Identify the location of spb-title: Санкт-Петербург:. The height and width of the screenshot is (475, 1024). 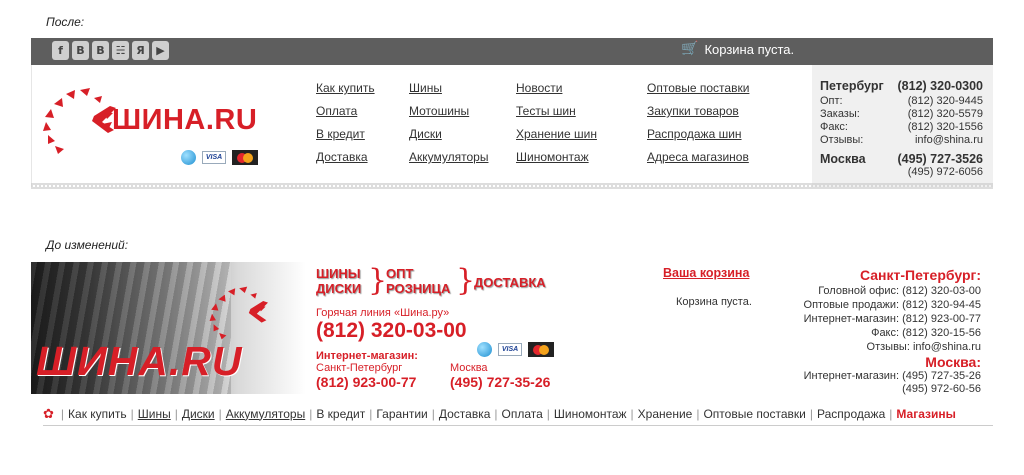
(920, 275).